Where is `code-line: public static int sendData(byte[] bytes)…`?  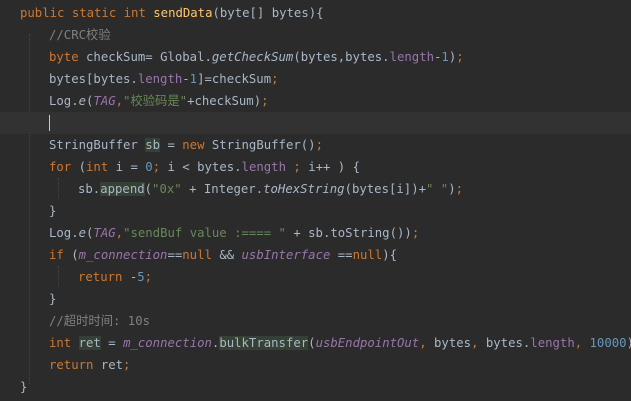
code-line: public static int sendData(byte[] bytes)… is located at coordinates (315, 13).